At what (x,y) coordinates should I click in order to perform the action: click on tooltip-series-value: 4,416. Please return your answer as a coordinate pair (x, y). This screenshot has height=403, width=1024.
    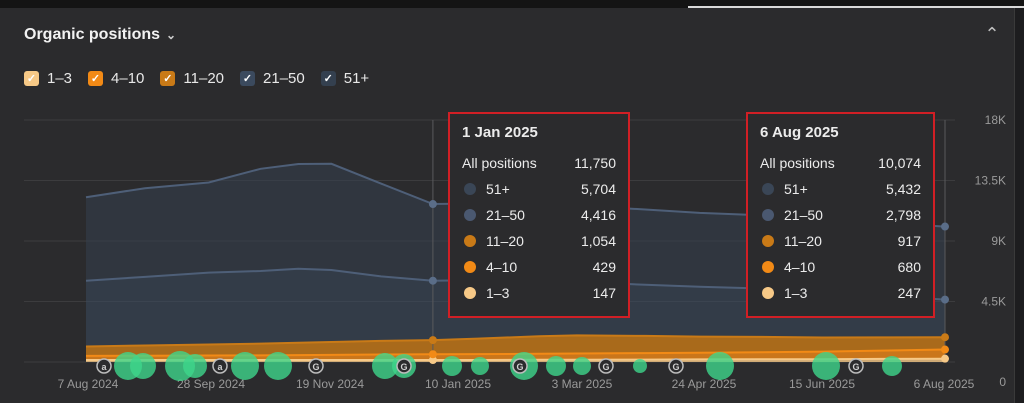
    Looking at the image, I should click on (598, 215).